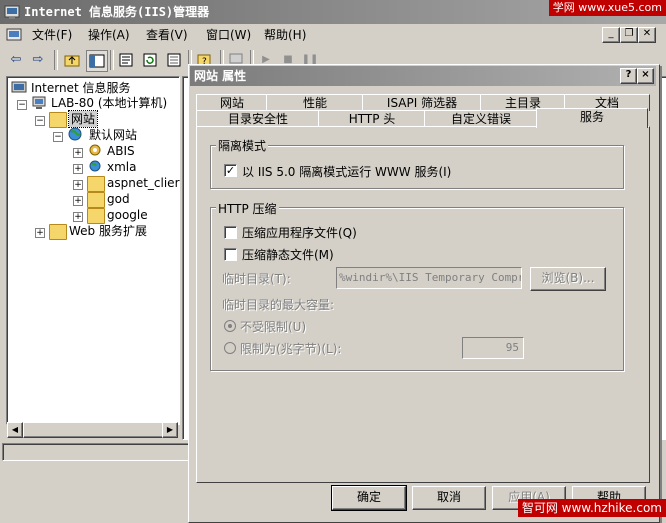 The image size is (666, 523). Describe the element at coordinates (285, 35) in the screenshot. I see `menu-help: 帮助(H)` at that location.